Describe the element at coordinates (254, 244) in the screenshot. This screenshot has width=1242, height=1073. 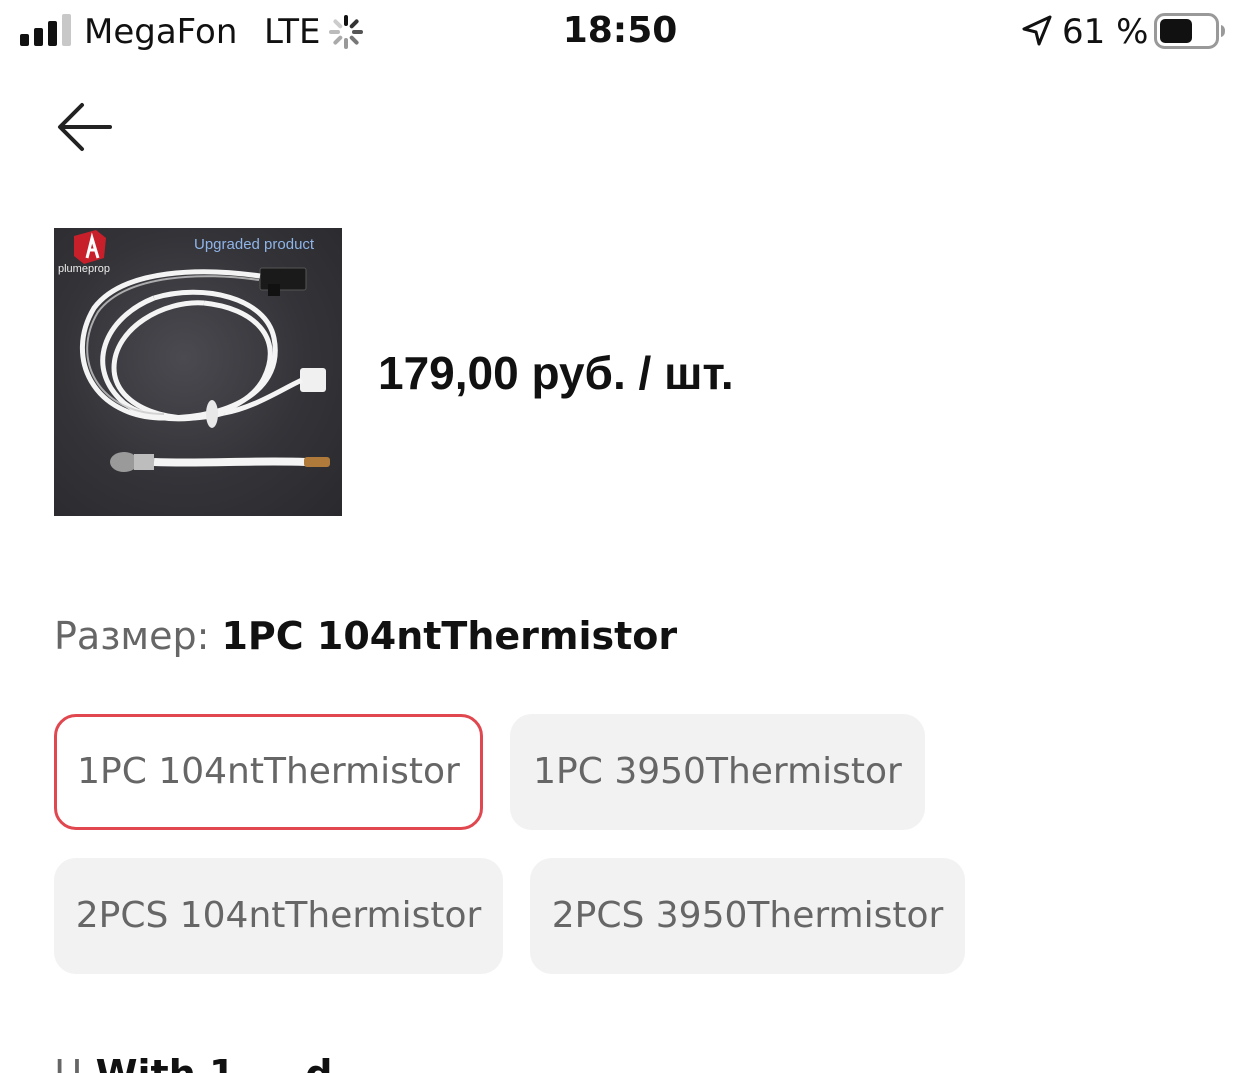
I see `image-banner-text: Upgraded product` at that location.